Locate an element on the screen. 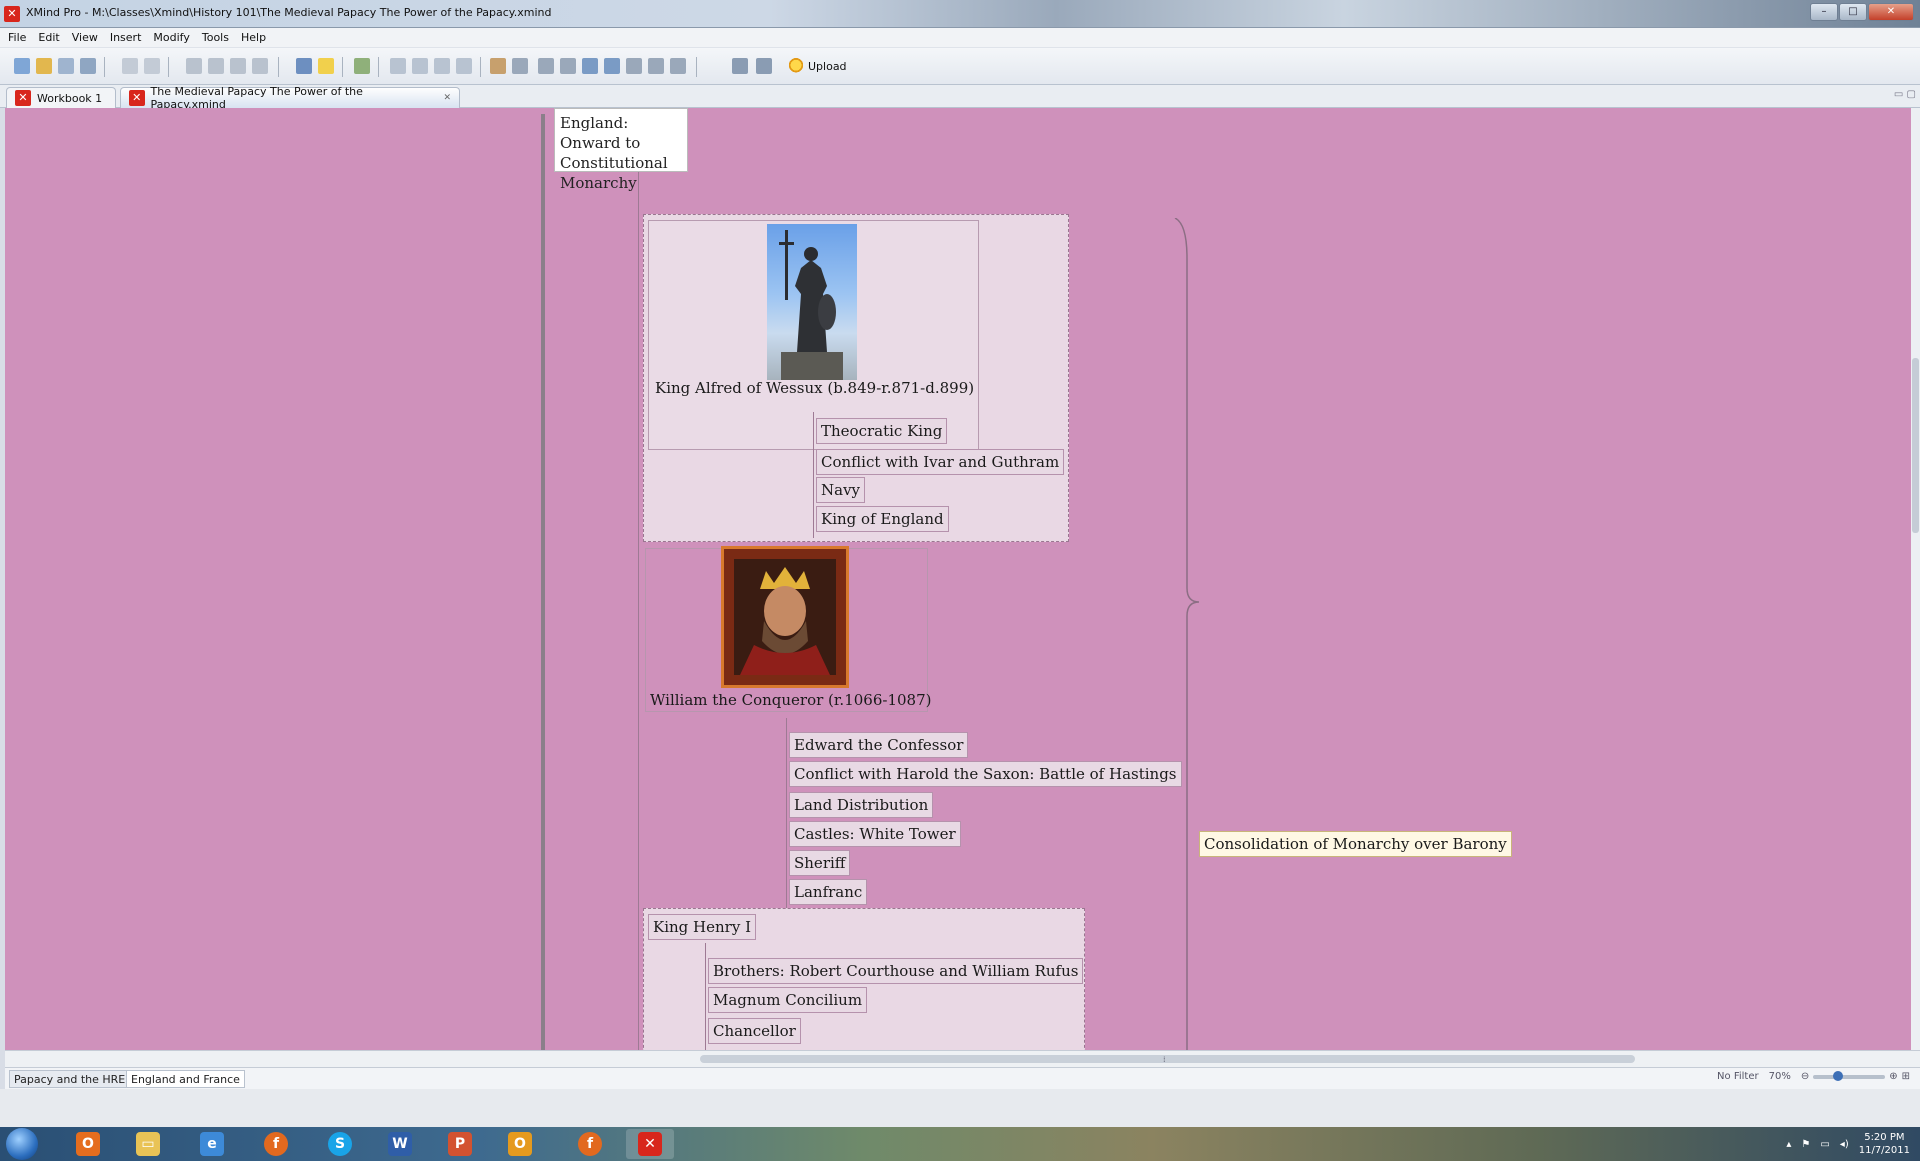 The image size is (1920, 1161). minimize-maximize-icon: ▭ ▢ is located at coordinates (1905, 94).